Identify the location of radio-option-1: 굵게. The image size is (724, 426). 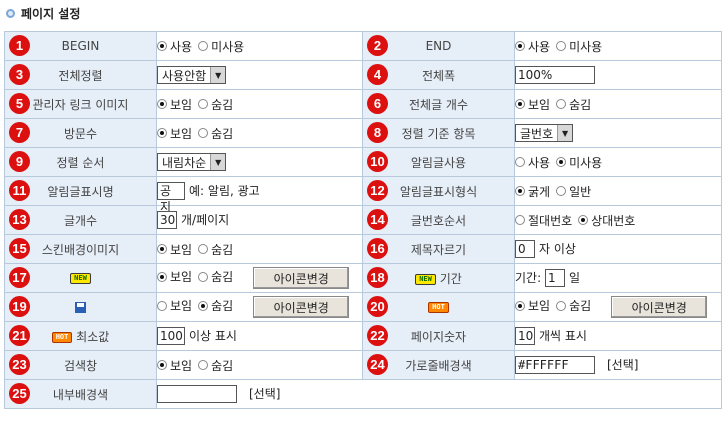
(532, 191).